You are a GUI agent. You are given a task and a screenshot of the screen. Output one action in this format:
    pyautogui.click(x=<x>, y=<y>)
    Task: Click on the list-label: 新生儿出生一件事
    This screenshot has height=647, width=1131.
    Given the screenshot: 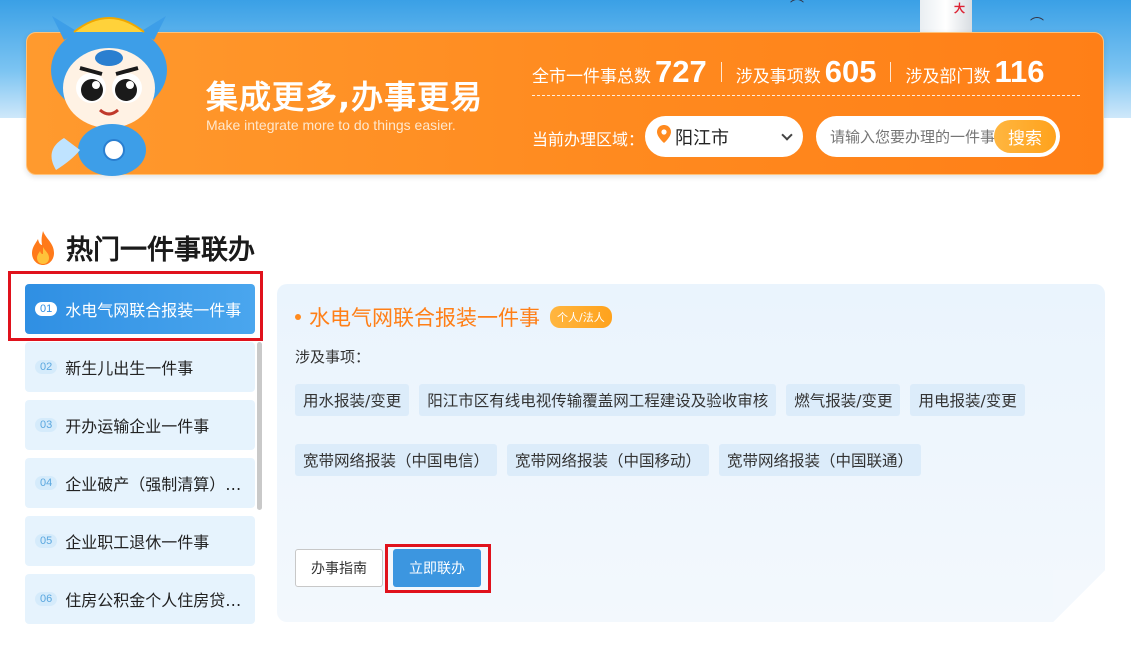 What is the action you would take?
    pyautogui.click(x=129, y=368)
    